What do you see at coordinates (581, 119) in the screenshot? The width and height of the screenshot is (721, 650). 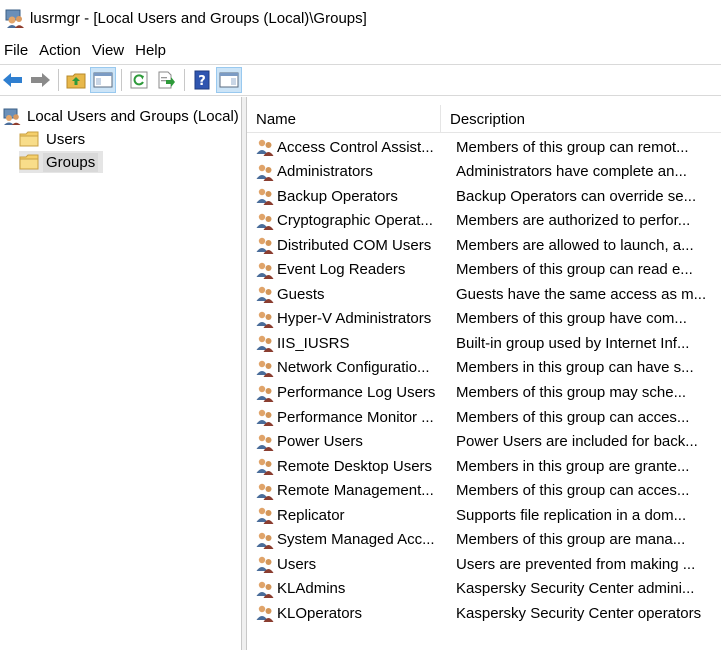 I see `column-header-description: Description` at bounding box center [581, 119].